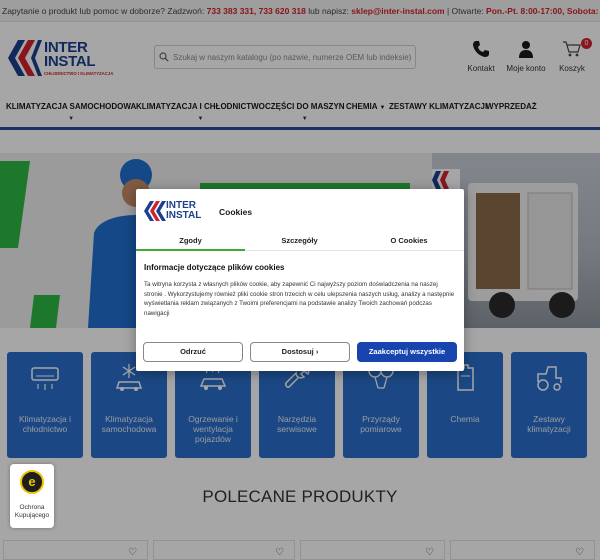  Describe the element at coordinates (184, 215) in the screenshot. I see `logo-line-2: INSTAL` at that location.